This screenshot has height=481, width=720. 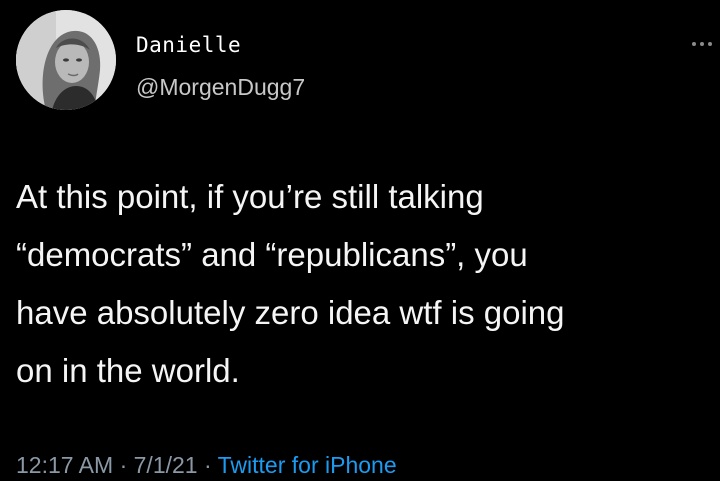 What do you see at coordinates (220, 87) in the screenshot?
I see `user-handle: @MorgenDugg7` at bounding box center [220, 87].